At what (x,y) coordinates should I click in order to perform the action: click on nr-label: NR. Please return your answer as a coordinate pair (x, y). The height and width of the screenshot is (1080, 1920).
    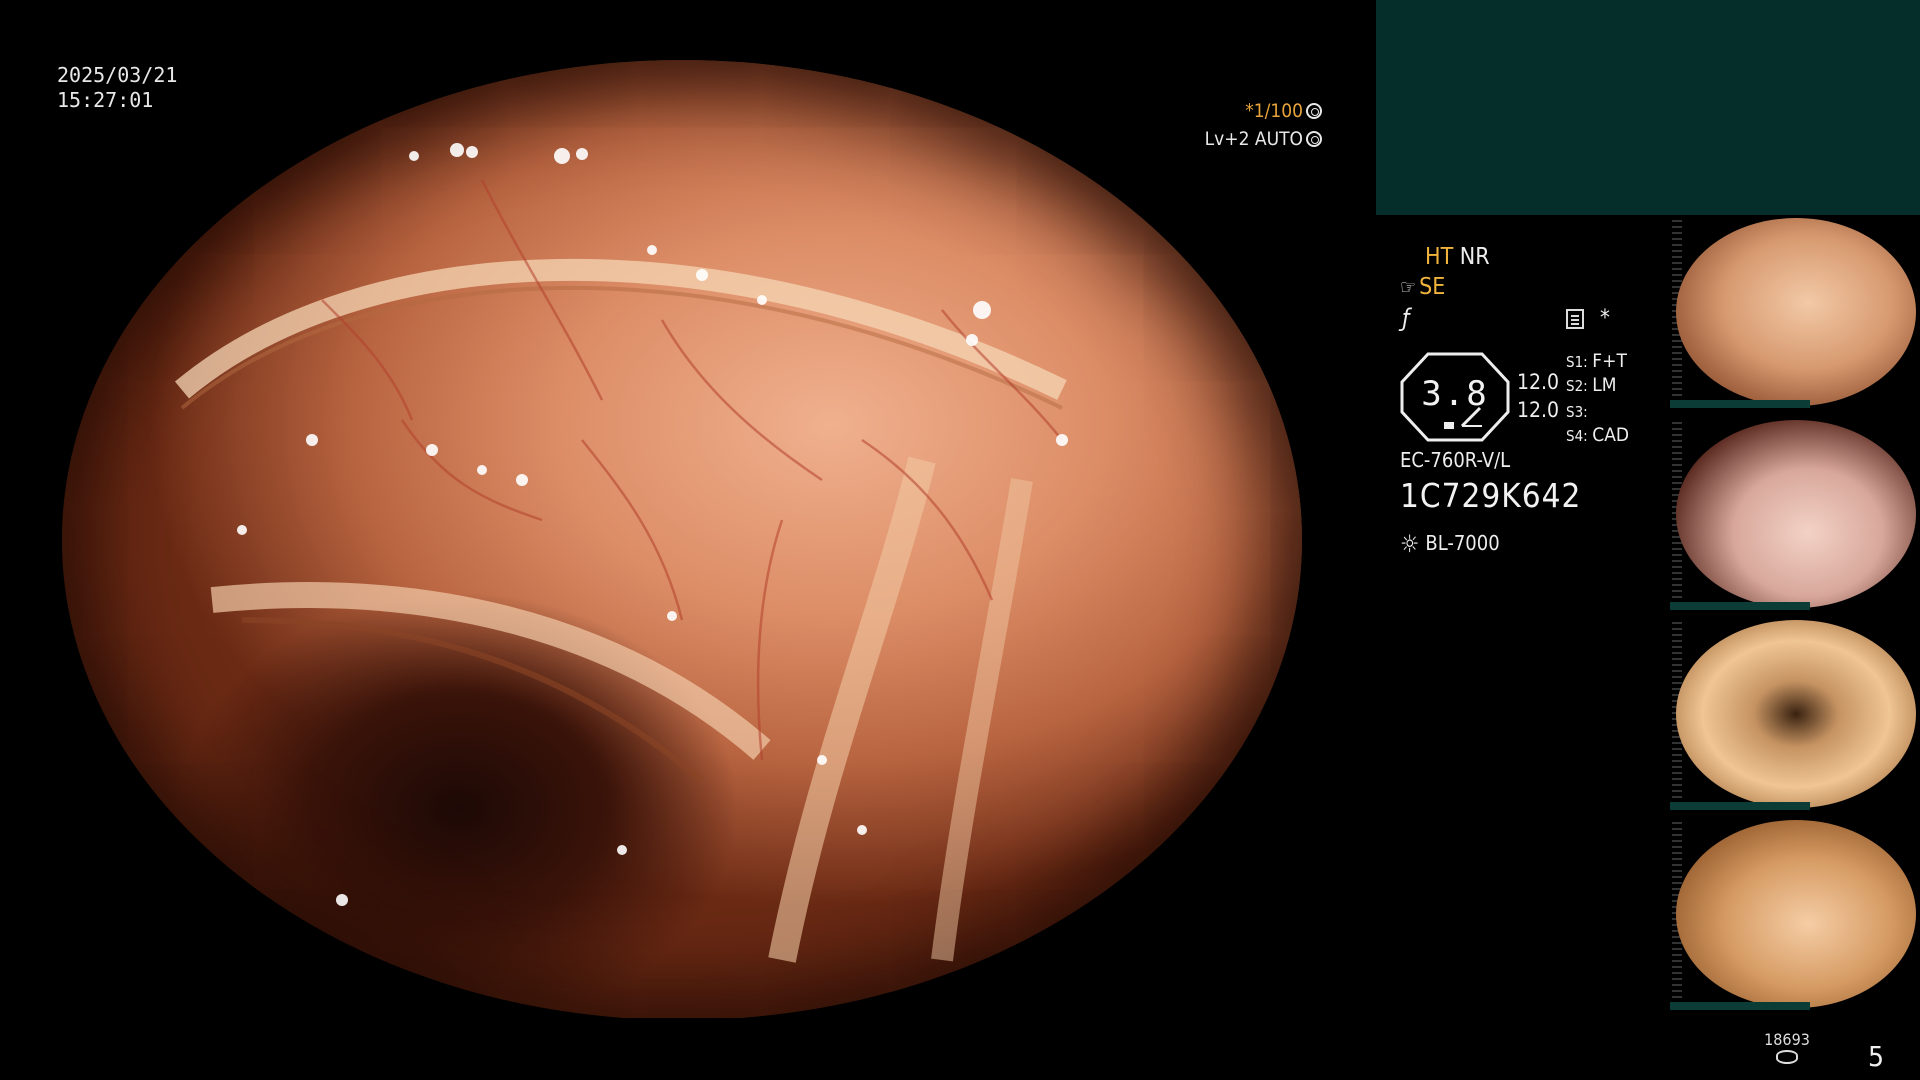
    Looking at the image, I should click on (1474, 257).